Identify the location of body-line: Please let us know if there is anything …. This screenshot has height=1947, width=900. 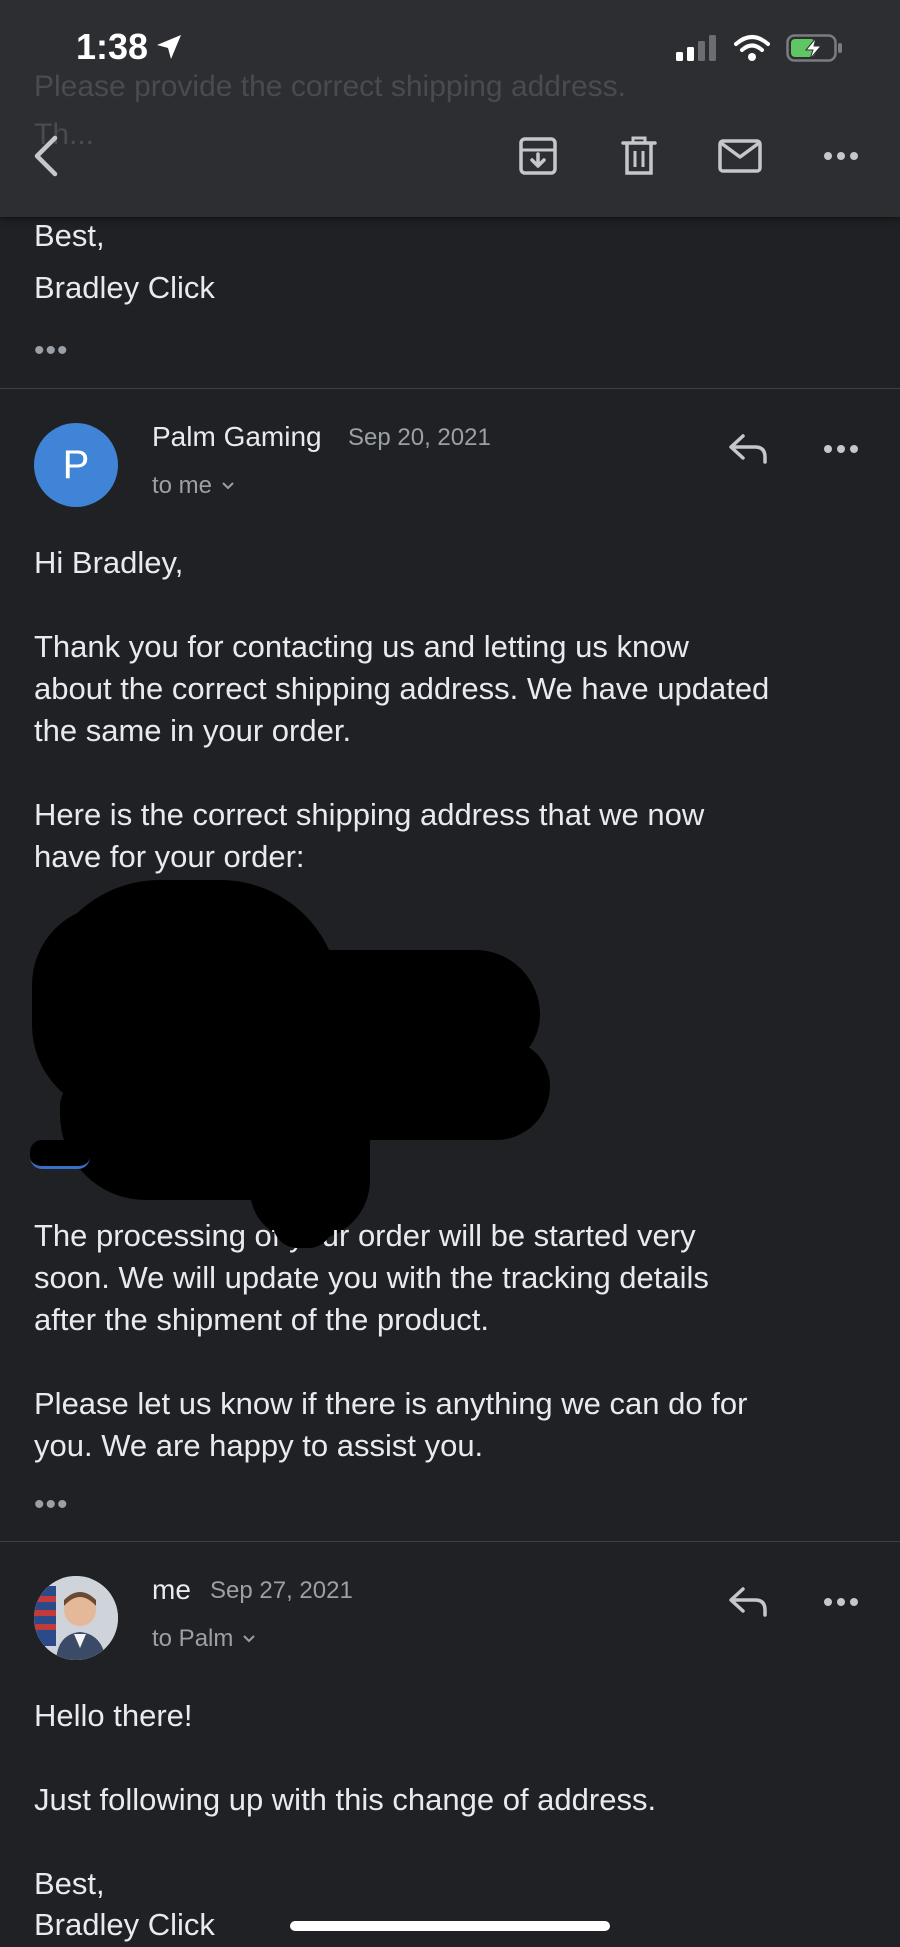
(391, 1403).